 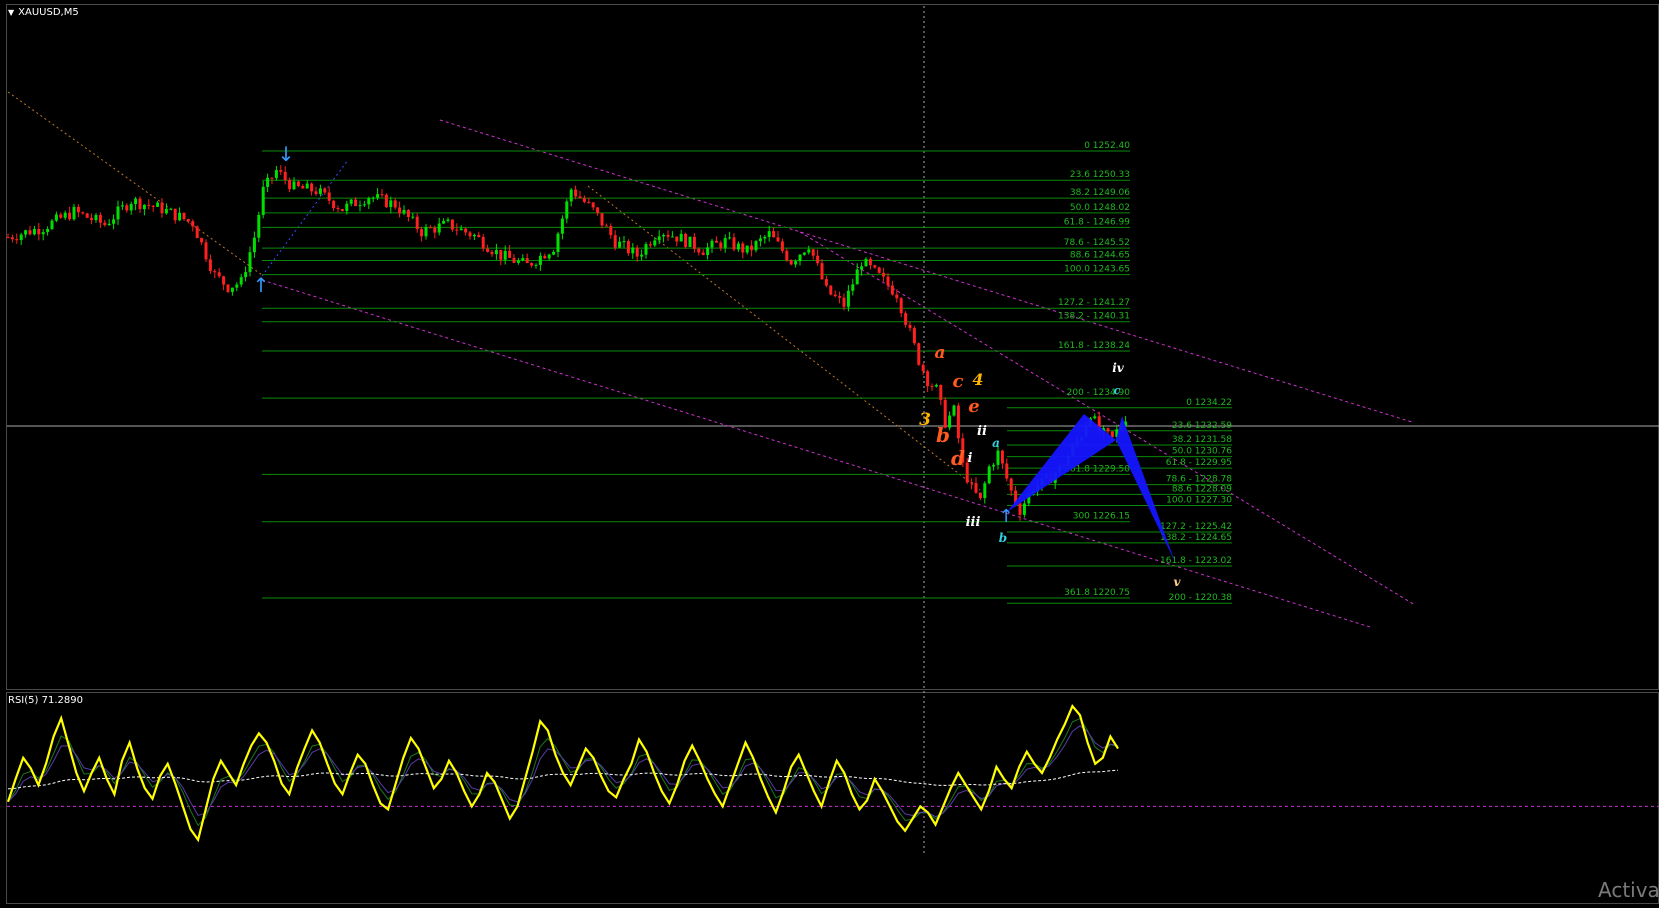 What do you see at coordinates (261, 285) in the screenshot?
I see `pivot-low-arrow-icon: ↑` at bounding box center [261, 285].